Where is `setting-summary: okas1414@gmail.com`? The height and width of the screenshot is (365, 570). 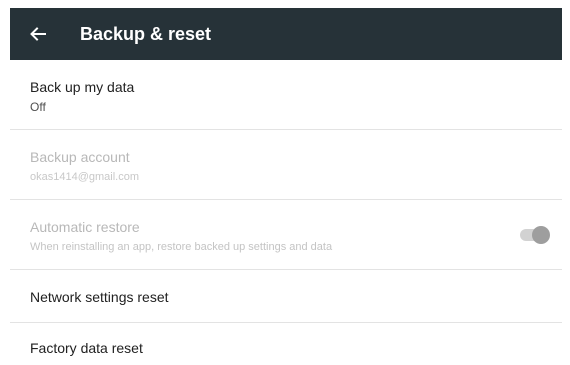 setting-summary: okas1414@gmail.com is located at coordinates (84, 177).